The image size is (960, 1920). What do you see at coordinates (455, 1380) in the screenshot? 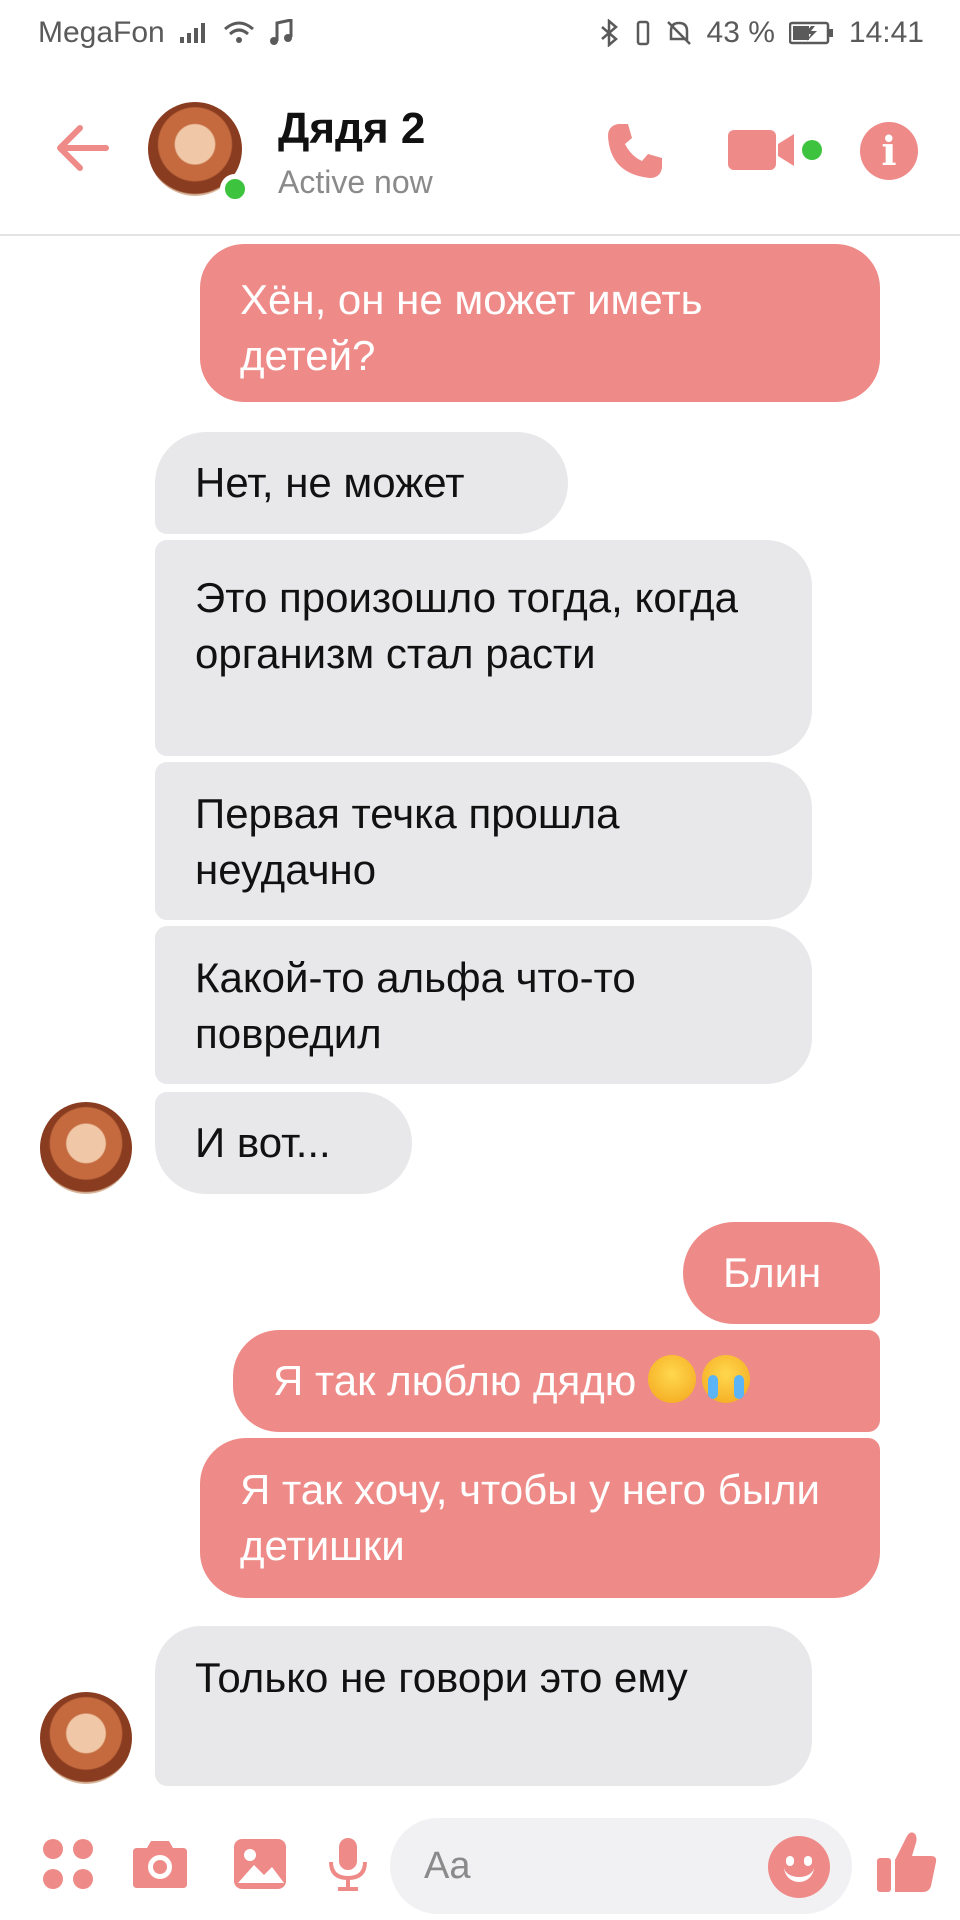
I see `message-text: Я так люблю дядю` at bounding box center [455, 1380].